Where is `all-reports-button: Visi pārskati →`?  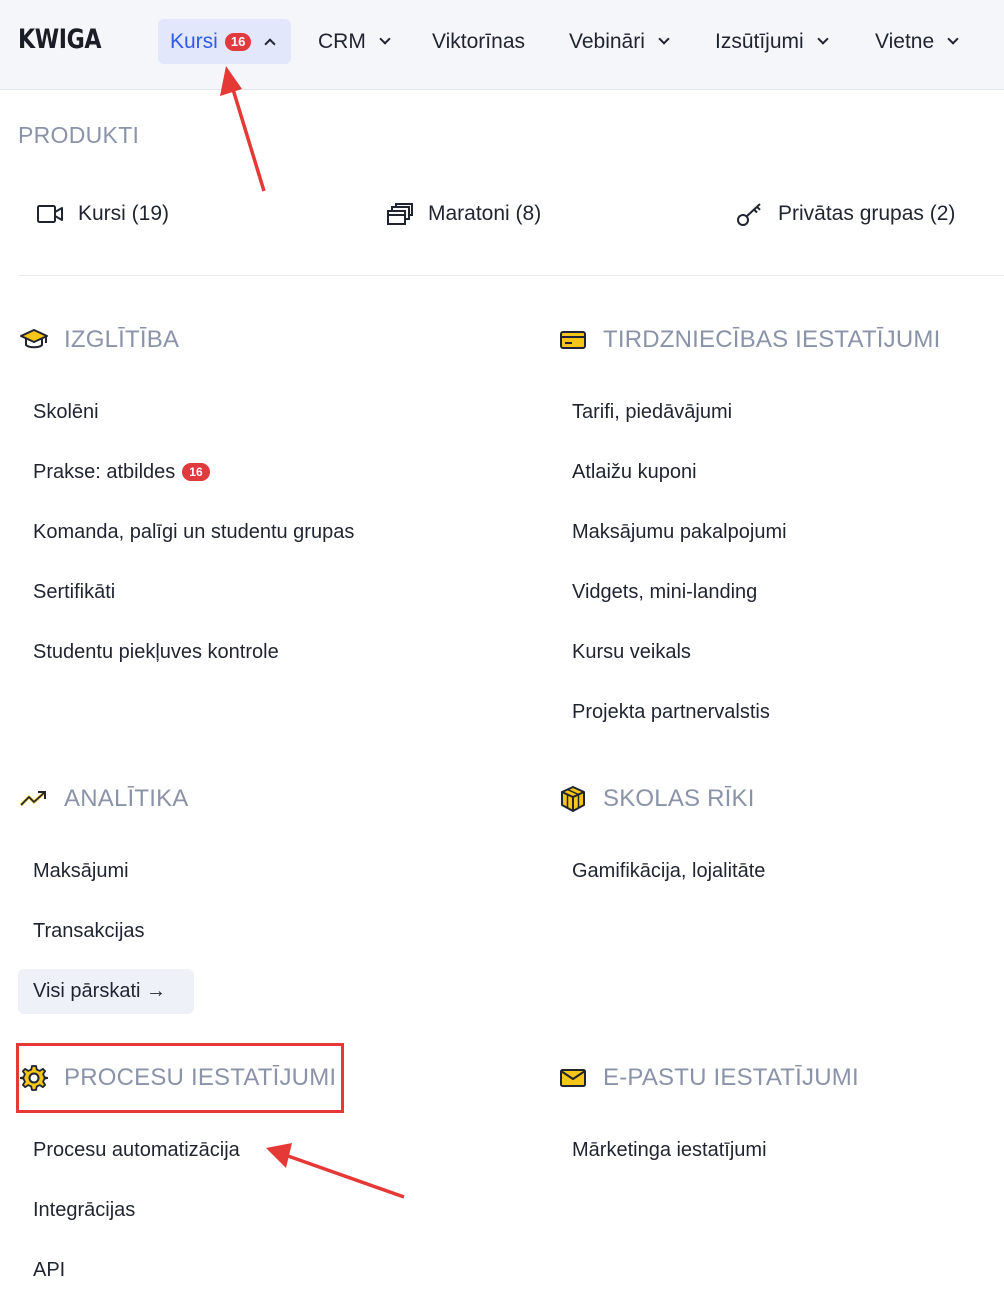 all-reports-button: Visi pārskati → is located at coordinates (106, 991).